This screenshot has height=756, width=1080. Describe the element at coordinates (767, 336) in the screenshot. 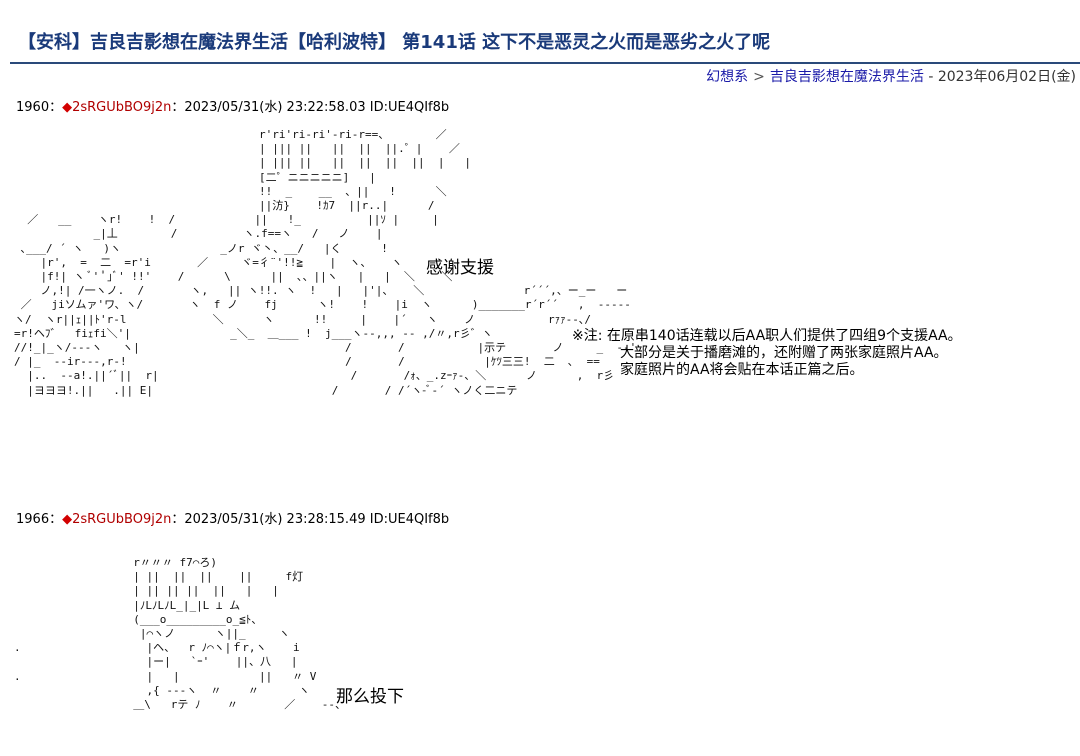

I see `note-line-1: ※注: 在原串140话连载以后AA职人们提供了四组9个支援AA。` at that location.